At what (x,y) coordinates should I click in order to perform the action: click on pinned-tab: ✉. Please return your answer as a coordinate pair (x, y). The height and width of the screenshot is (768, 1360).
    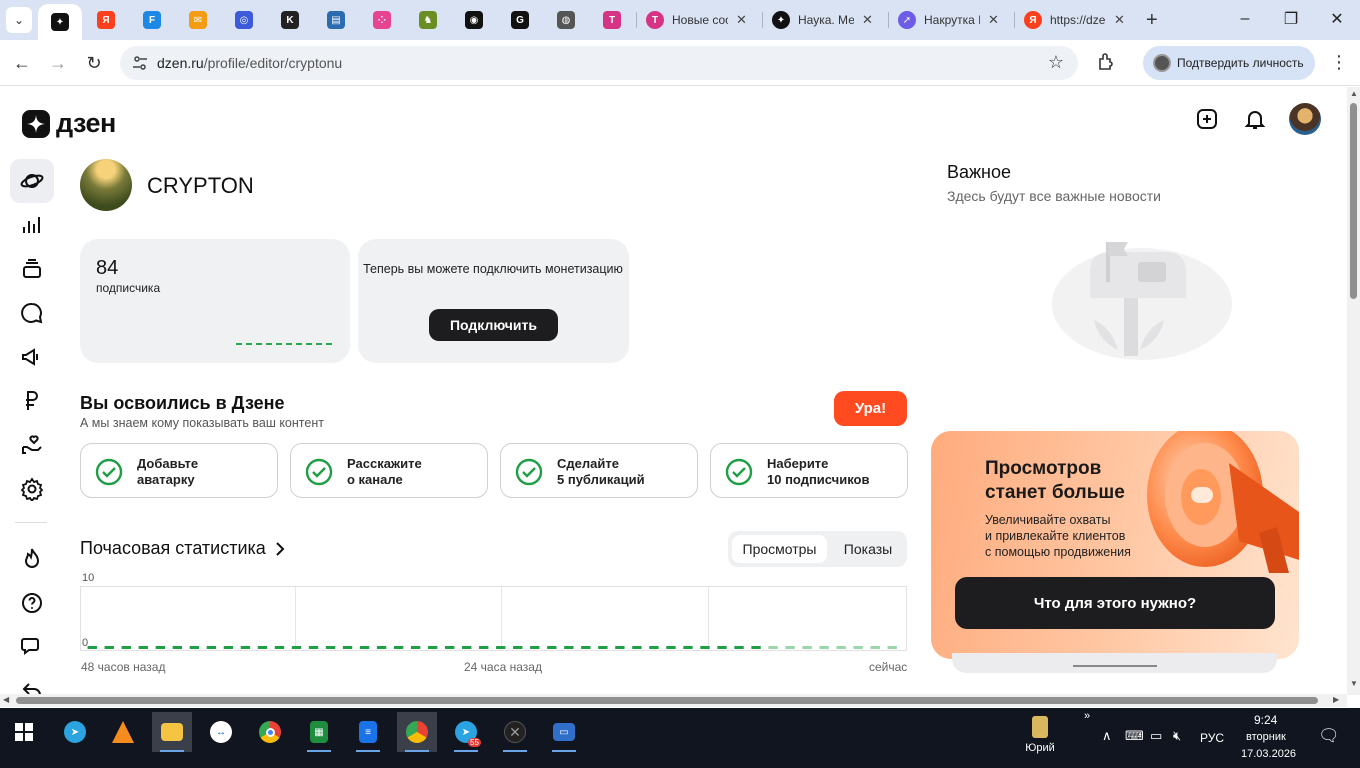
    Looking at the image, I should click on (198, 20).